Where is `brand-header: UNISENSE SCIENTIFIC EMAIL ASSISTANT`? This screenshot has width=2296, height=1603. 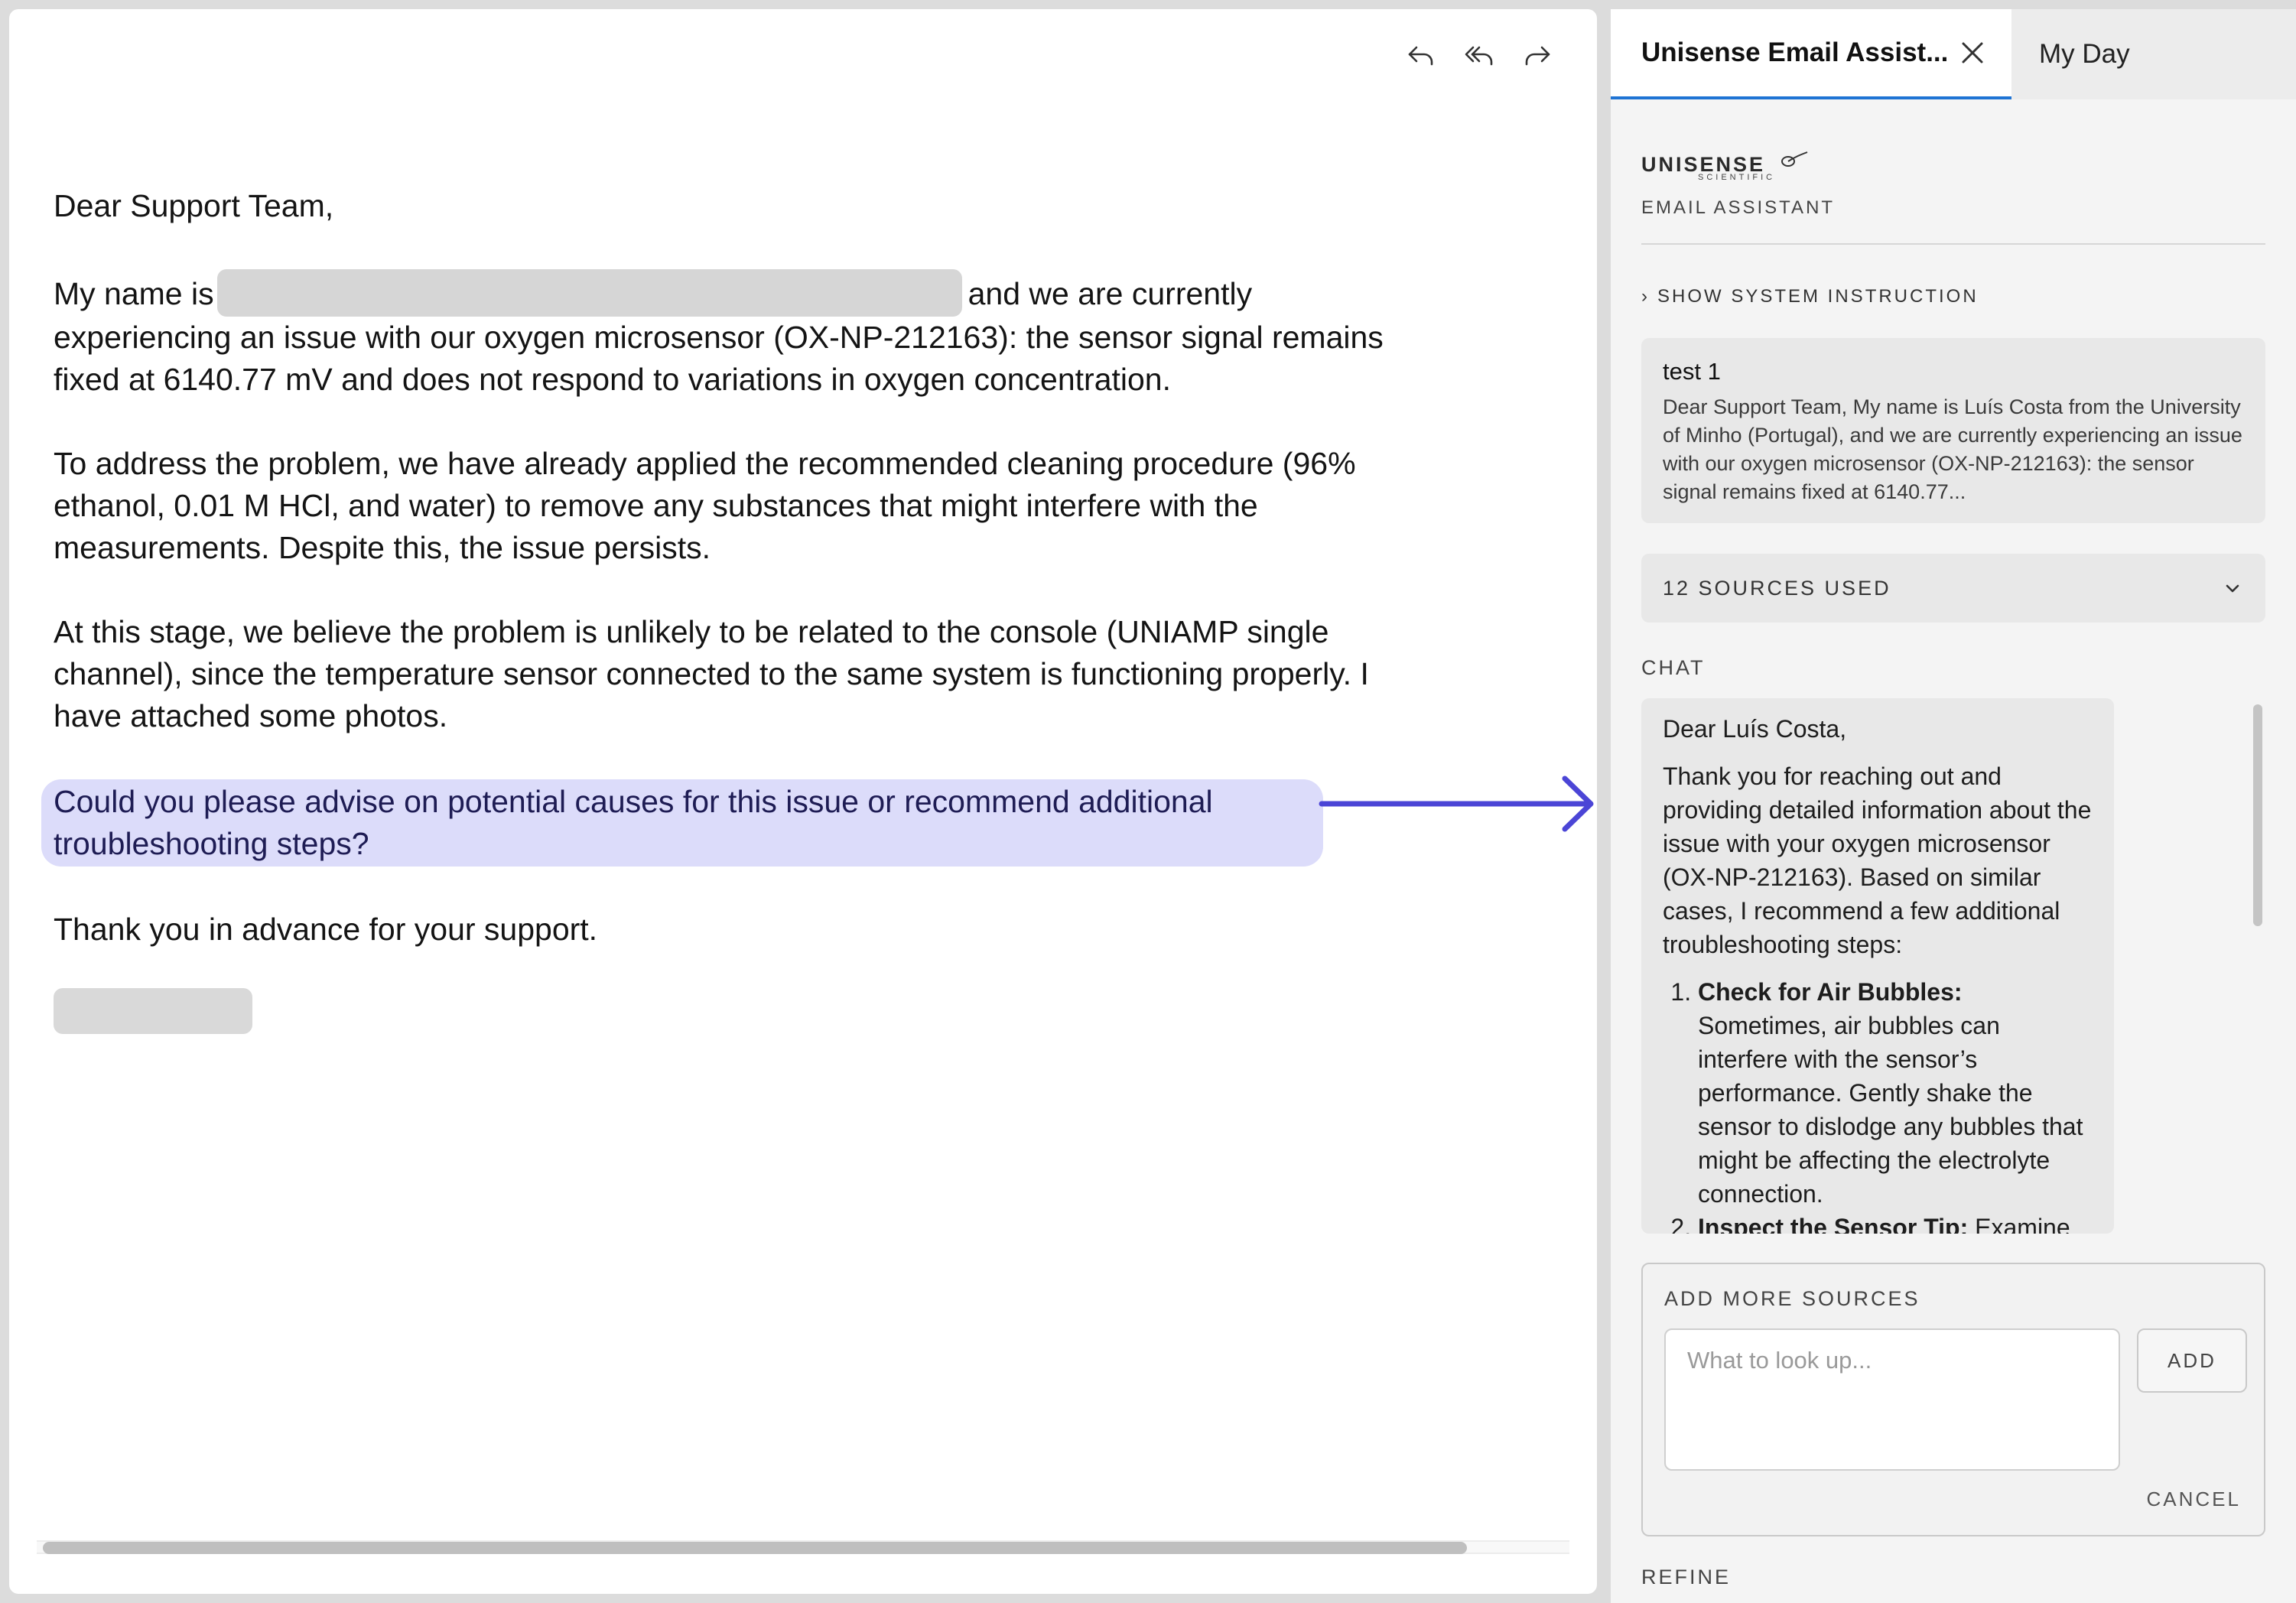 brand-header: UNISENSE SCIENTIFIC EMAIL ASSISTANT is located at coordinates (1953, 185).